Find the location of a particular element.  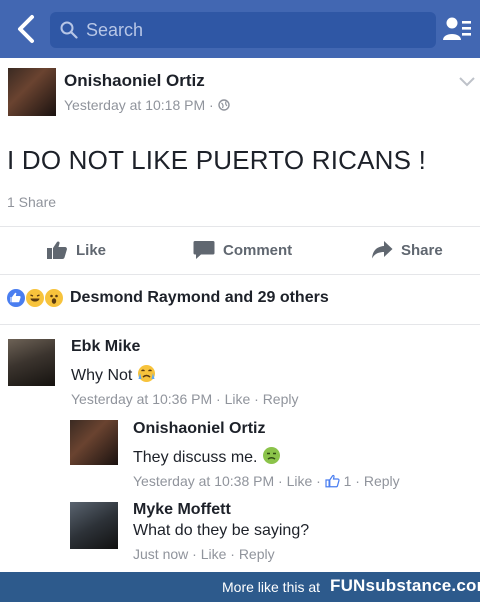

commenter-name: Ebk Mike is located at coordinates (105, 347).